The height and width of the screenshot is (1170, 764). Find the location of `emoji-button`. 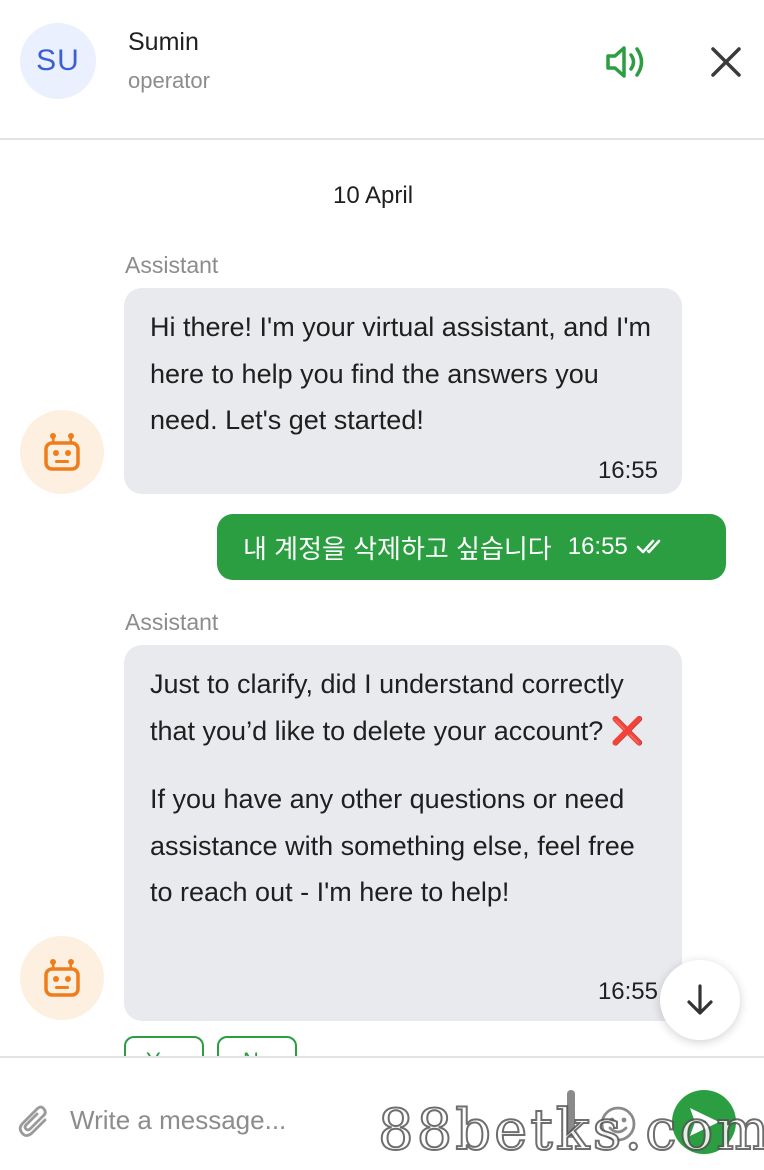

emoji-button is located at coordinates (618, 1124).